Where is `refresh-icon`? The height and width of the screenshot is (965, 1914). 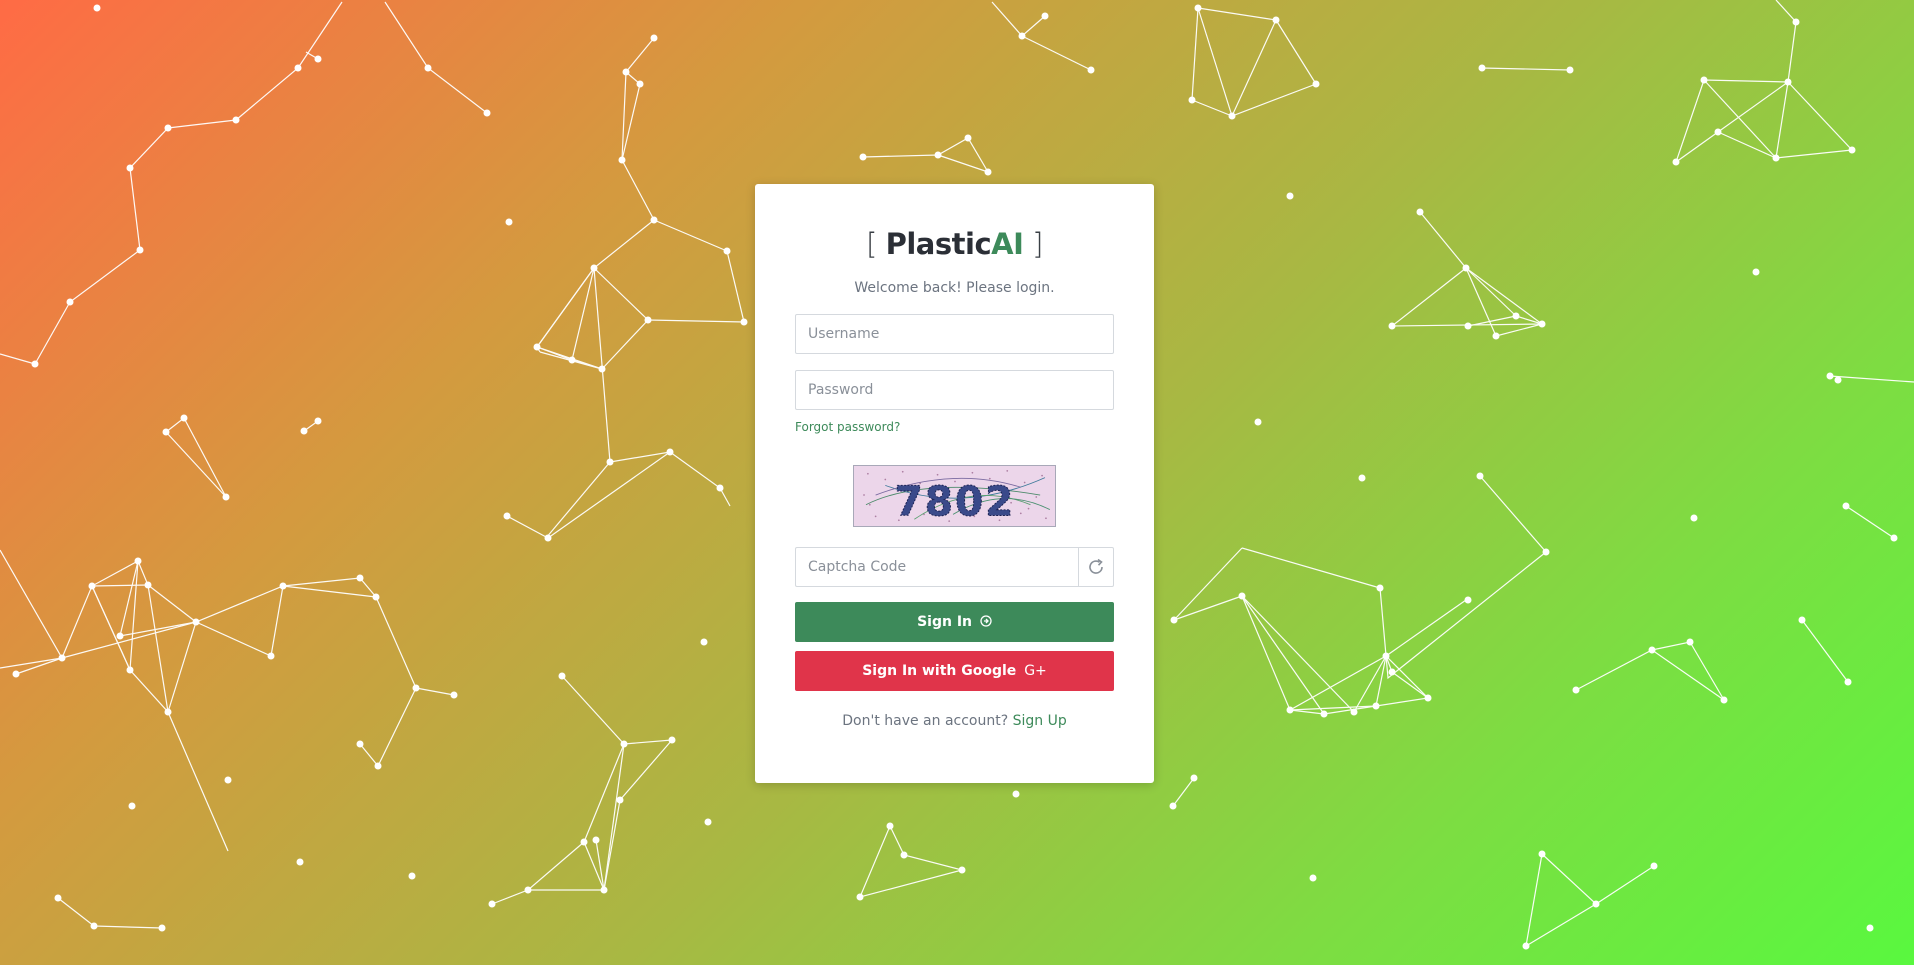
refresh-icon is located at coordinates (1096, 566).